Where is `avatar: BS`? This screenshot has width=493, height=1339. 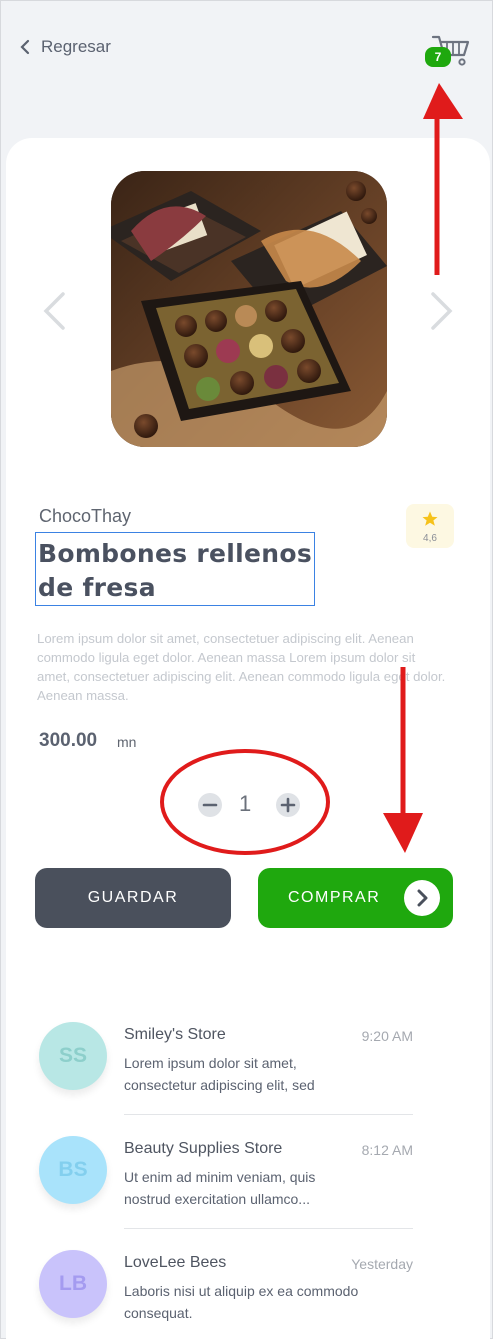
avatar: BS is located at coordinates (73, 1170).